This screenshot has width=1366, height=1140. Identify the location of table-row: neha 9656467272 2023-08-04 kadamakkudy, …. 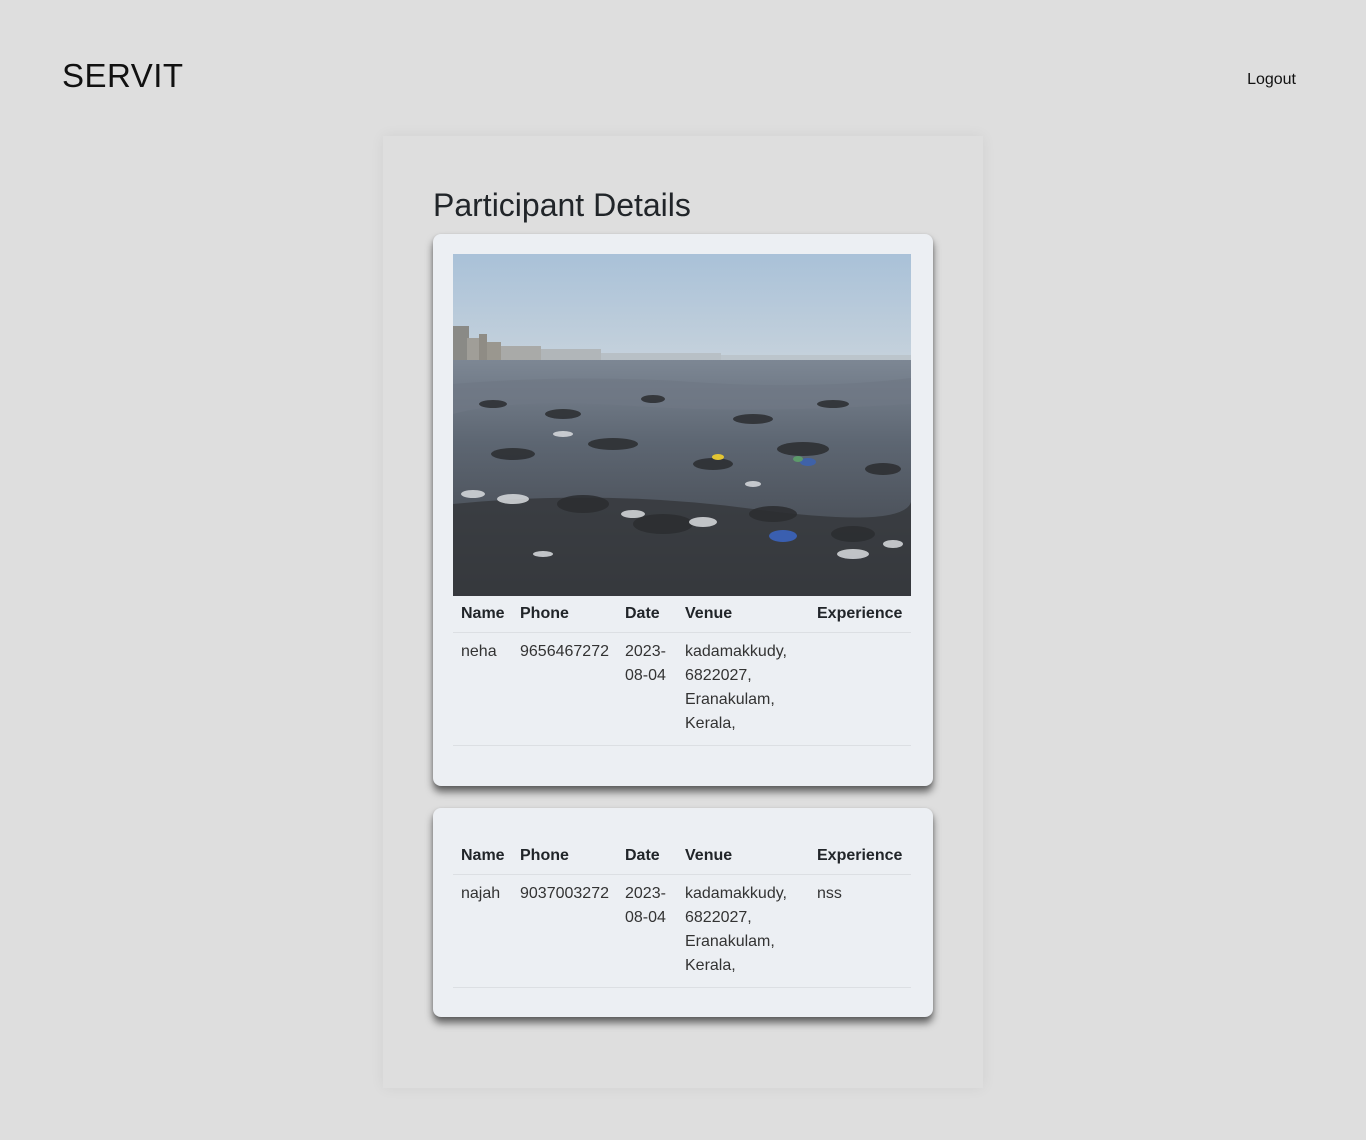
(682, 689).